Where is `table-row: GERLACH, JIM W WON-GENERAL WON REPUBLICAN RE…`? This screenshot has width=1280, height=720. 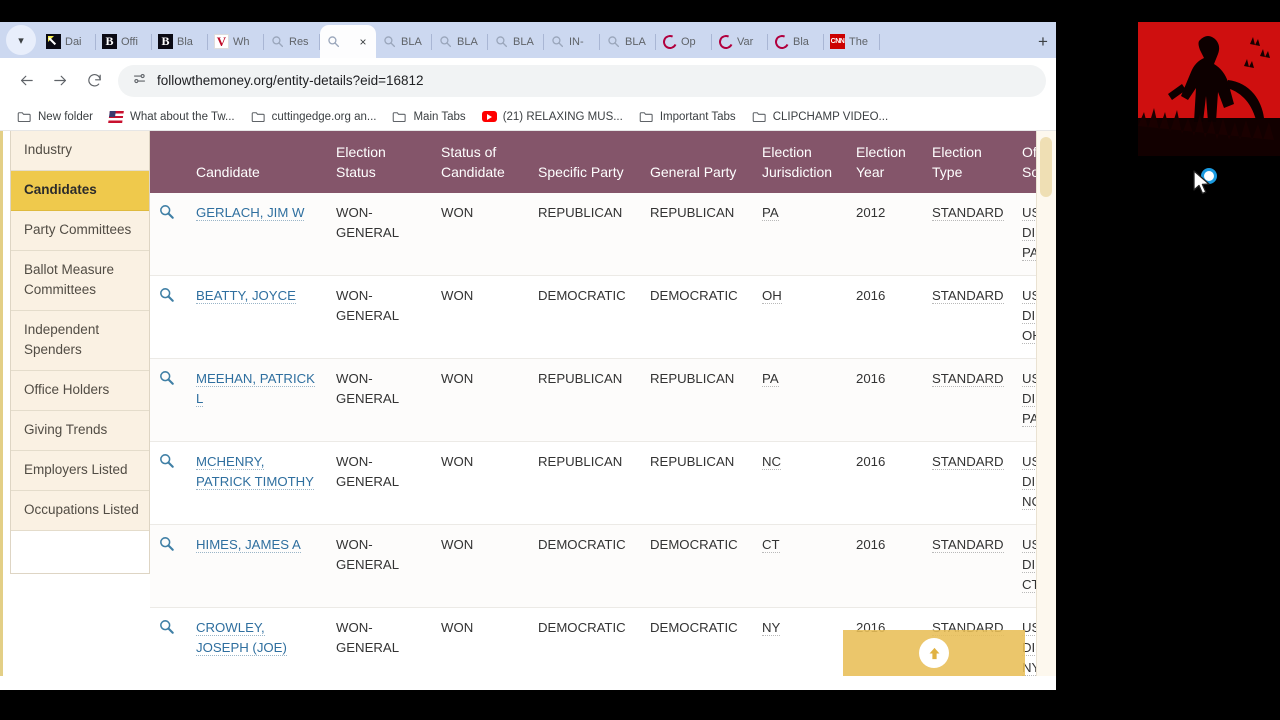 table-row: GERLACH, JIM W WON-GENERAL WON REPUBLICAN RE… is located at coordinates (603, 234).